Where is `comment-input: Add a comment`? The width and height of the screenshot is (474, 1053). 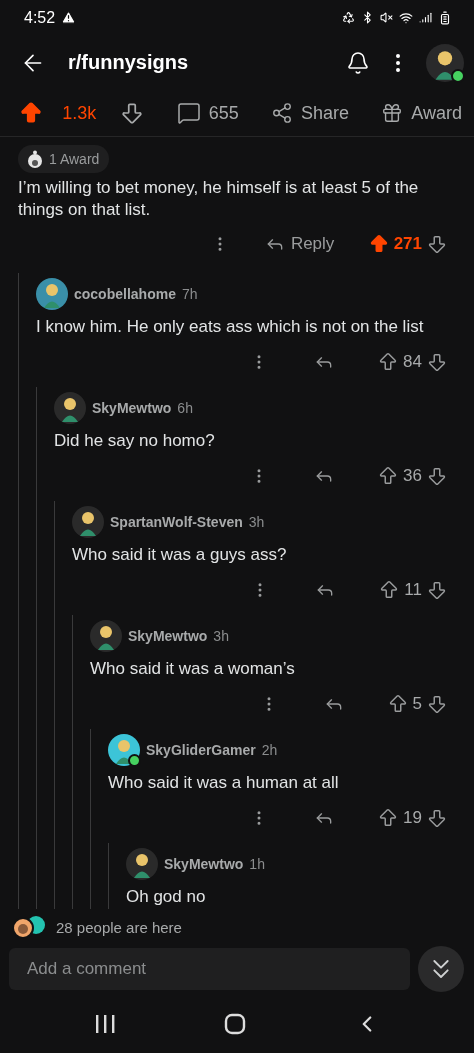 comment-input: Add a comment is located at coordinates (209, 969).